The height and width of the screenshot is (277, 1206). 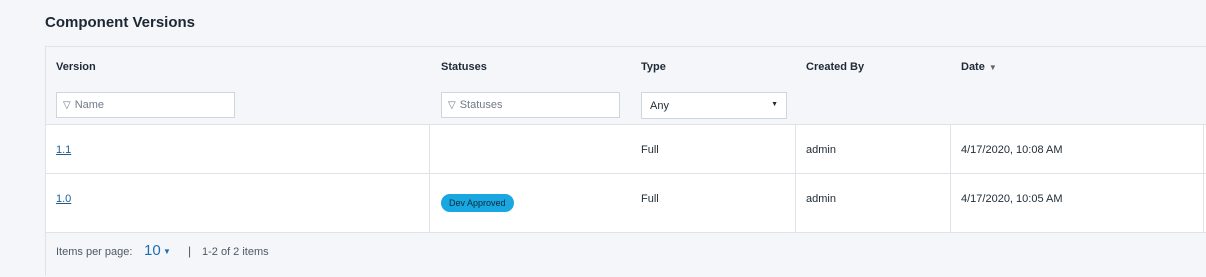 I want to click on items-per-page-select: 10, so click(x=152, y=250).